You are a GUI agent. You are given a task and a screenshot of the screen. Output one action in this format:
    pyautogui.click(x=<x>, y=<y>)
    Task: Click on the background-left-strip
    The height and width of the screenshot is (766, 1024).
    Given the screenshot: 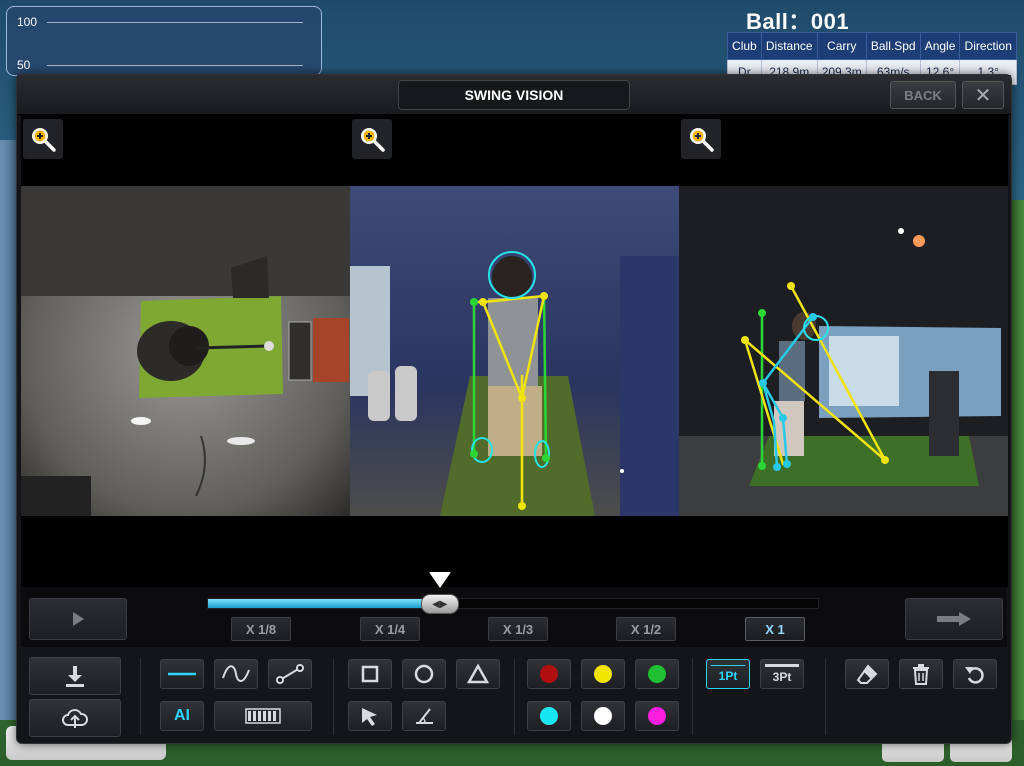 What is the action you would take?
    pyautogui.click(x=8, y=430)
    